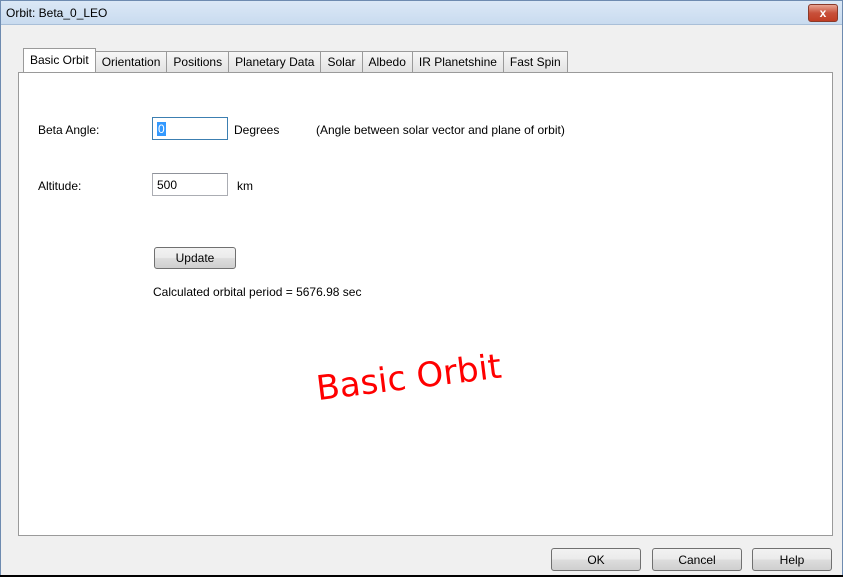  What do you see at coordinates (257, 292) in the screenshot?
I see `orbital-period-result: Calculated orbital period = 5676.98 sec` at bounding box center [257, 292].